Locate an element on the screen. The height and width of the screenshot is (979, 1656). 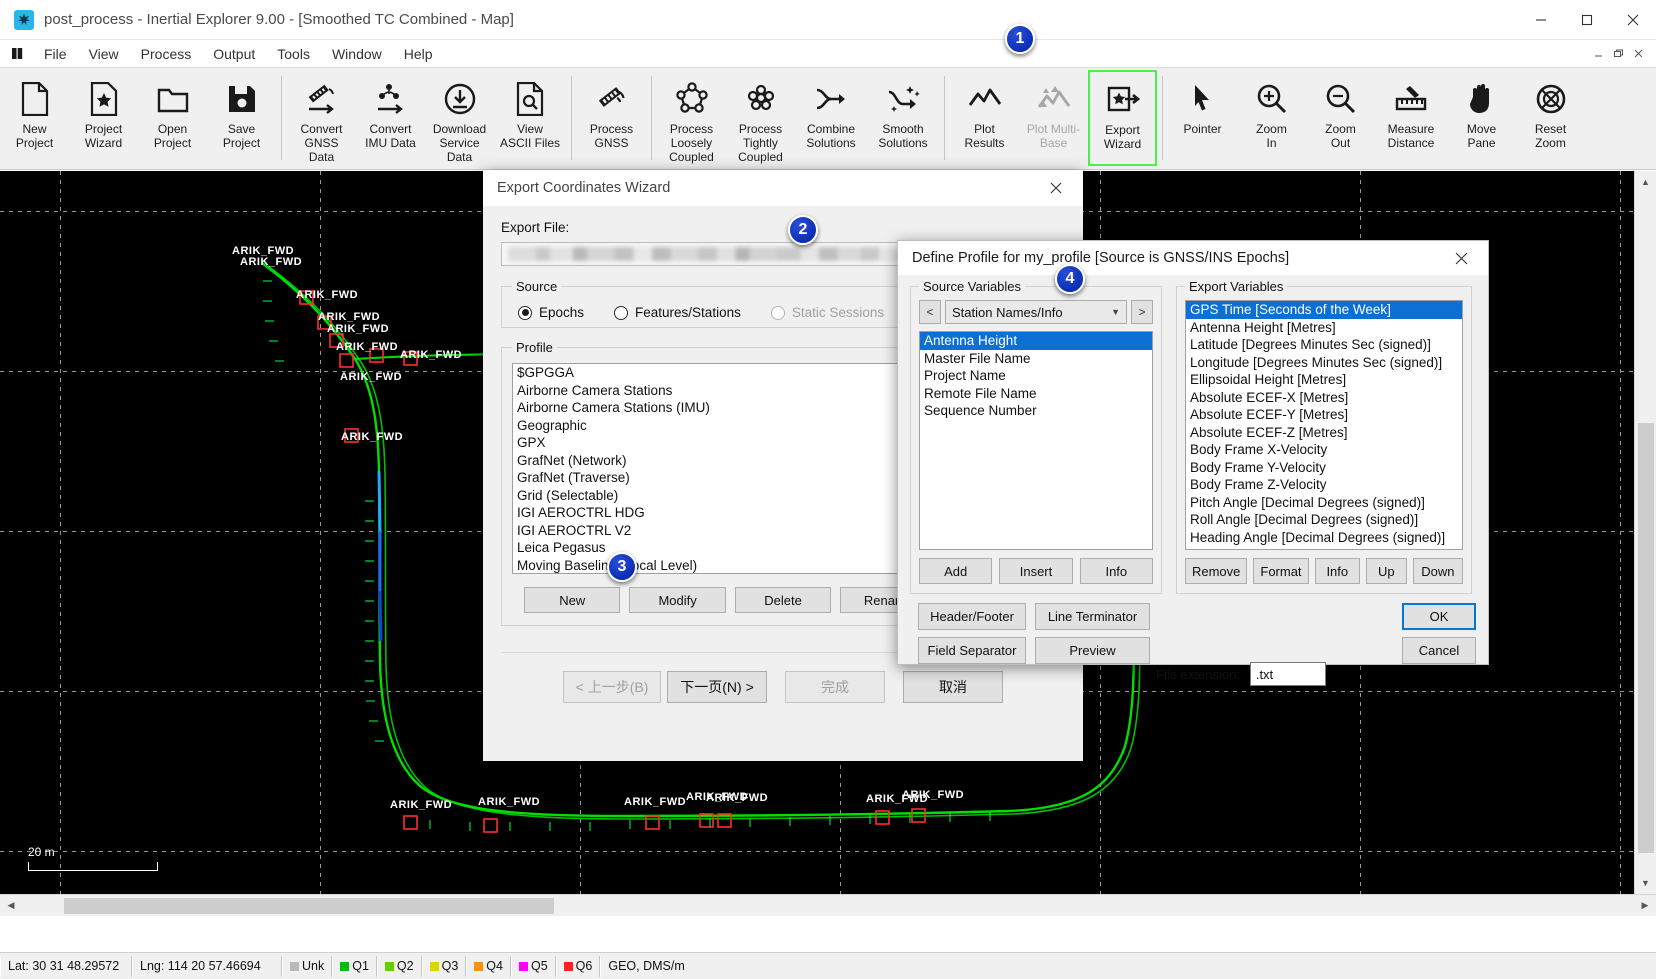
export-info-button: Info is located at coordinates (1337, 571).